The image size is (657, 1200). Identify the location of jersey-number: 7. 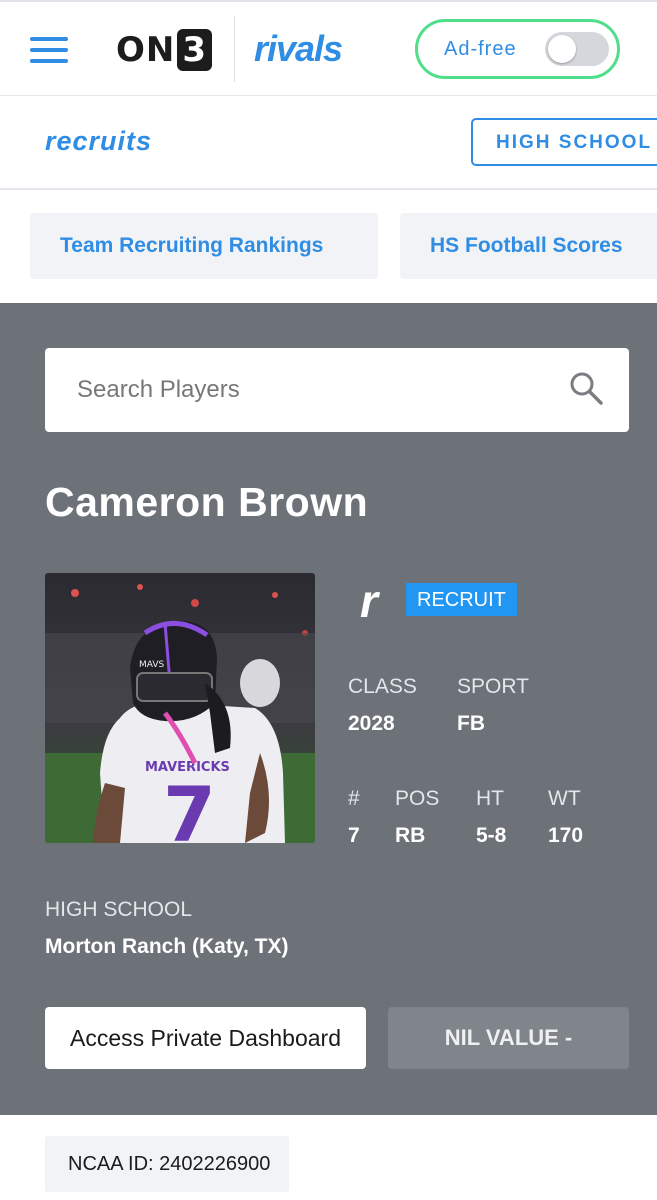
(189, 806).